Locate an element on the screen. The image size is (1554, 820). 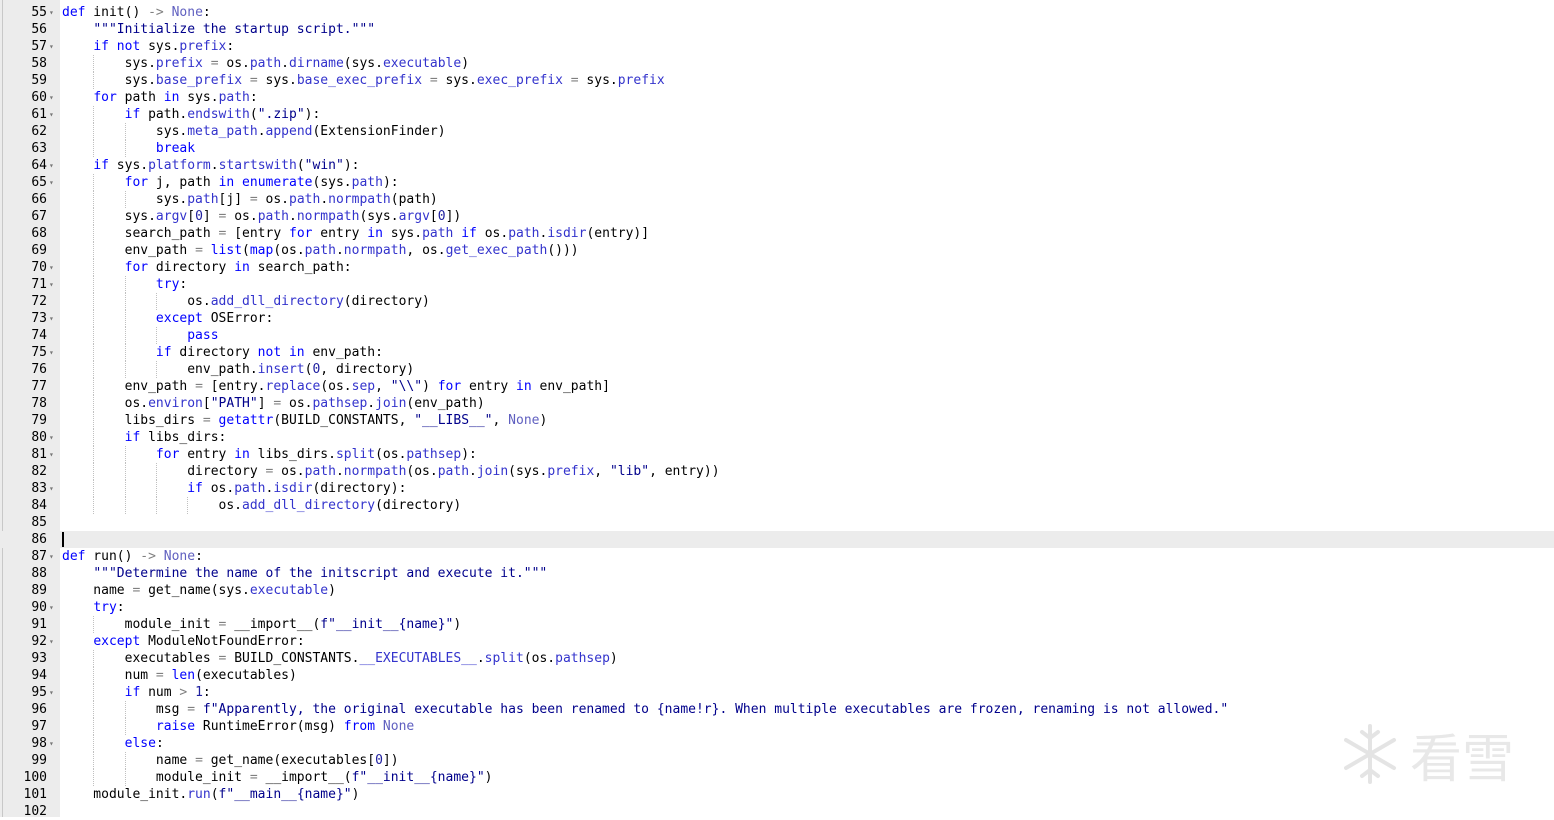
code-text: for directory in search_path: is located at coordinates (207, 267).